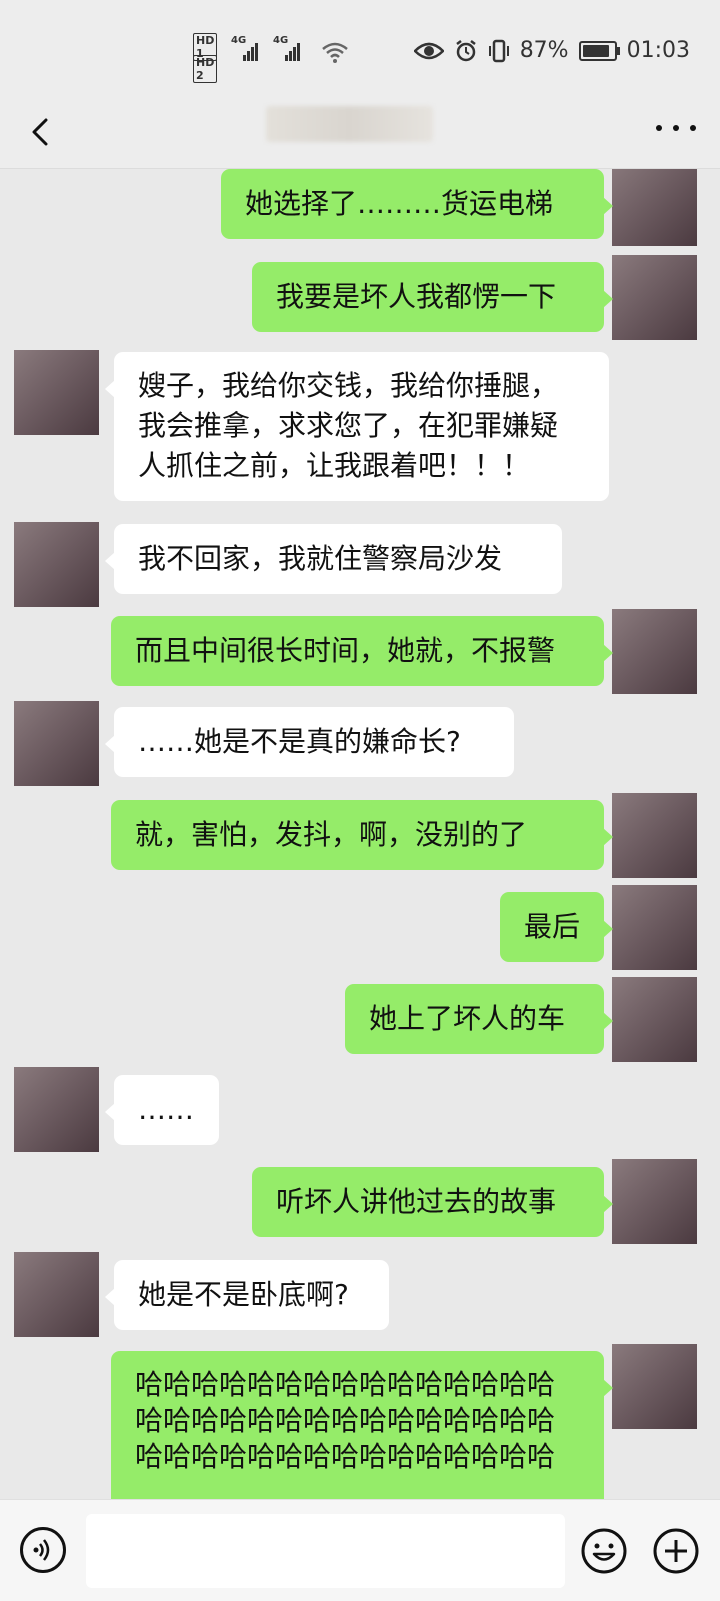  Describe the element at coordinates (659, 128) in the screenshot. I see `more-dots-icon` at that location.